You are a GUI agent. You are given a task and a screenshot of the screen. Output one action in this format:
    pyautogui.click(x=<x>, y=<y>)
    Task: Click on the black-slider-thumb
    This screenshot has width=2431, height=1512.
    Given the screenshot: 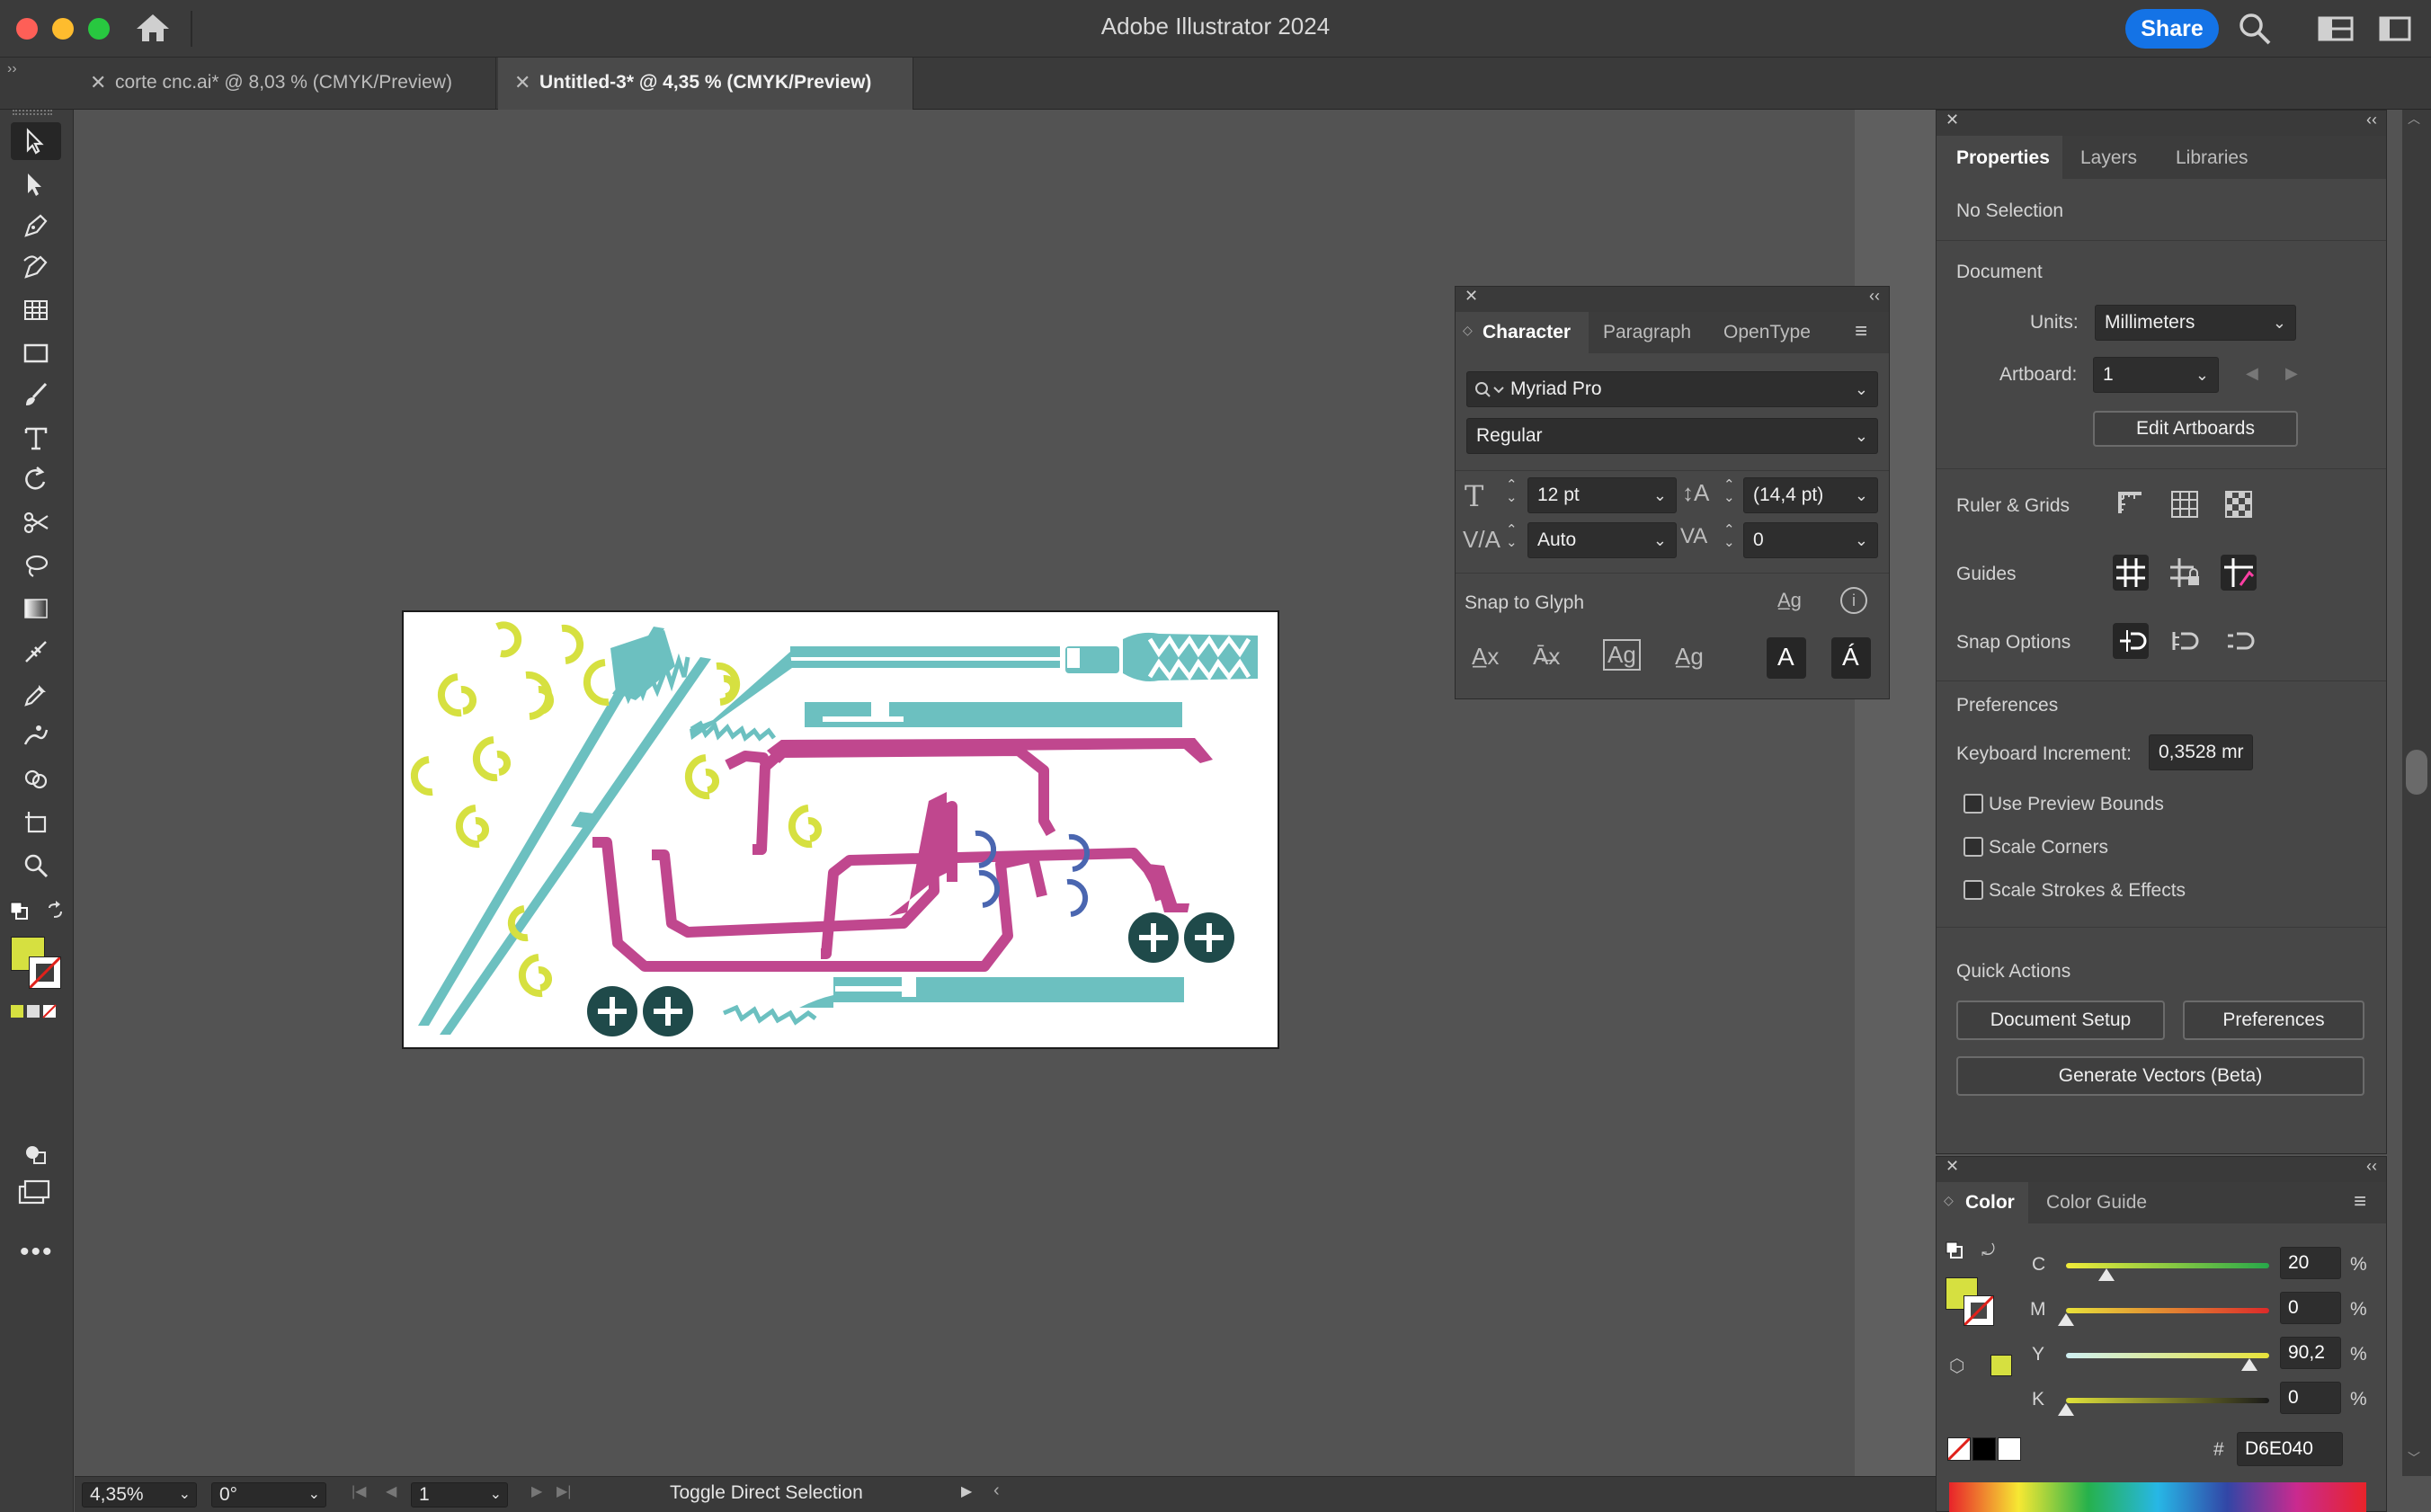 What is the action you would take?
    pyautogui.click(x=2066, y=1409)
    